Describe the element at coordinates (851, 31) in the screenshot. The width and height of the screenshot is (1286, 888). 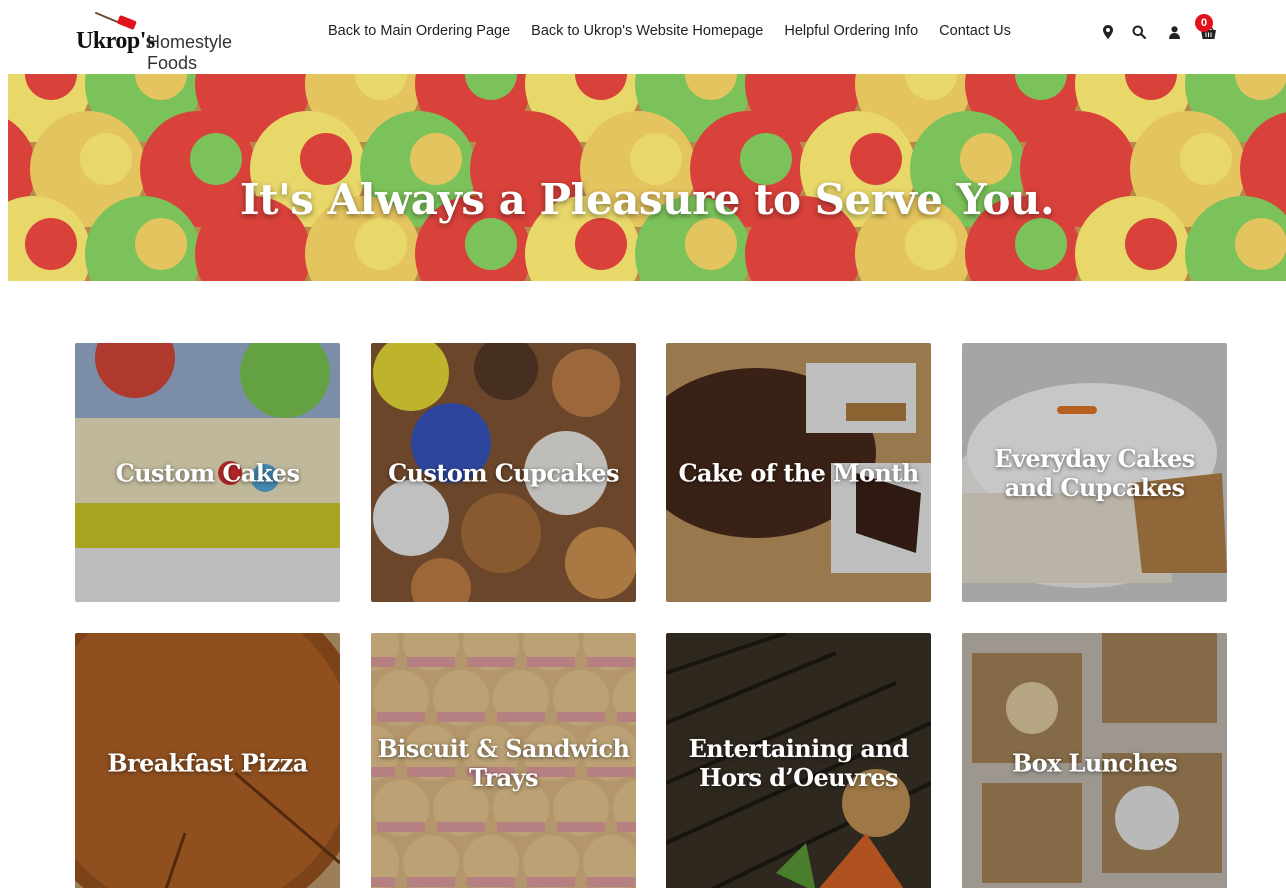
I see `nav-link-ordering-info: Helpful Ordering Info` at that location.